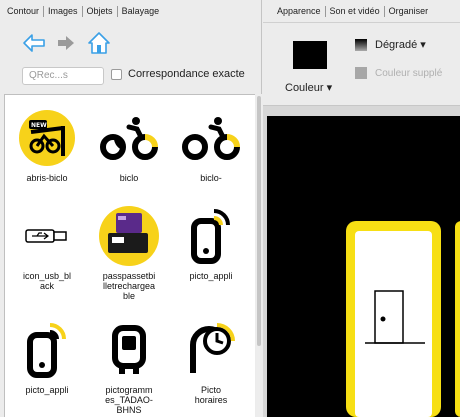 The height and width of the screenshot is (417, 460). I want to click on item-label: icon_usb_bl ack, so click(47, 281).